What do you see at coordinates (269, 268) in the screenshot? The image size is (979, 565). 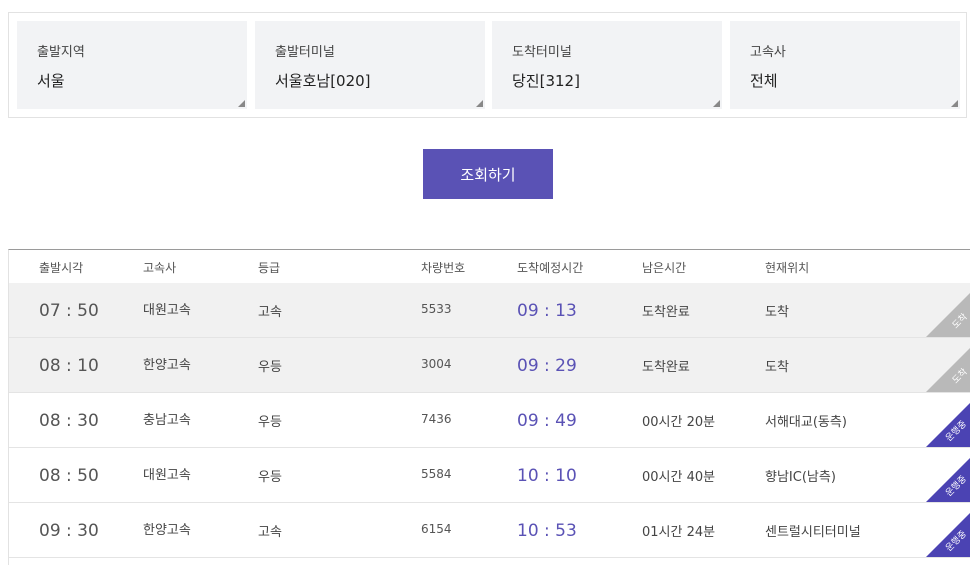 I see `header-grade: 등급` at bounding box center [269, 268].